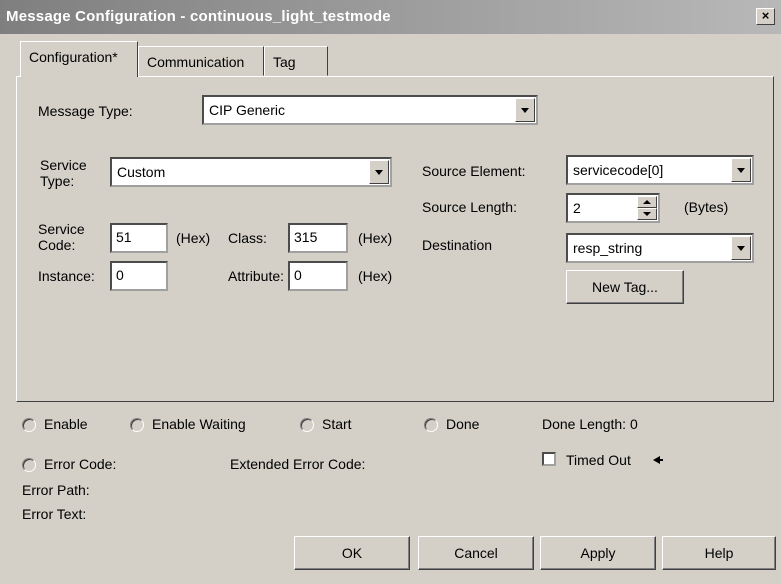 This screenshot has height=584, width=781. What do you see at coordinates (247, 238) in the screenshot?
I see `class-label: Class:` at bounding box center [247, 238].